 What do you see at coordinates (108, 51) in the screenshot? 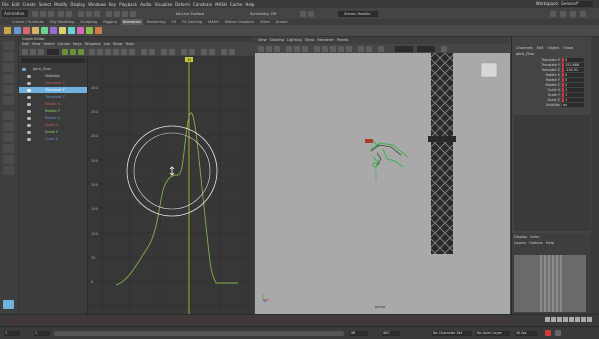
I see `clamped-tangent-icon` at bounding box center [108, 51].